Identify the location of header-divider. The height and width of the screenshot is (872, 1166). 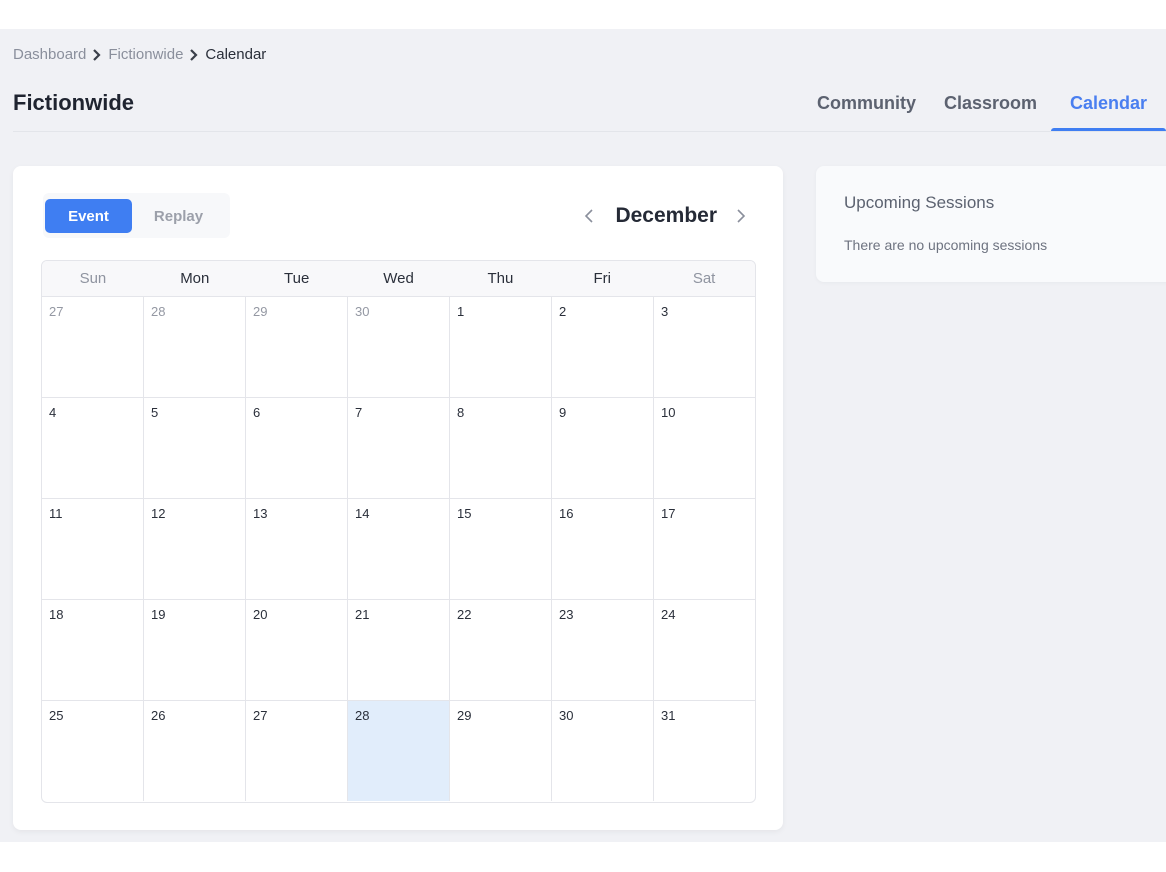
(589, 131).